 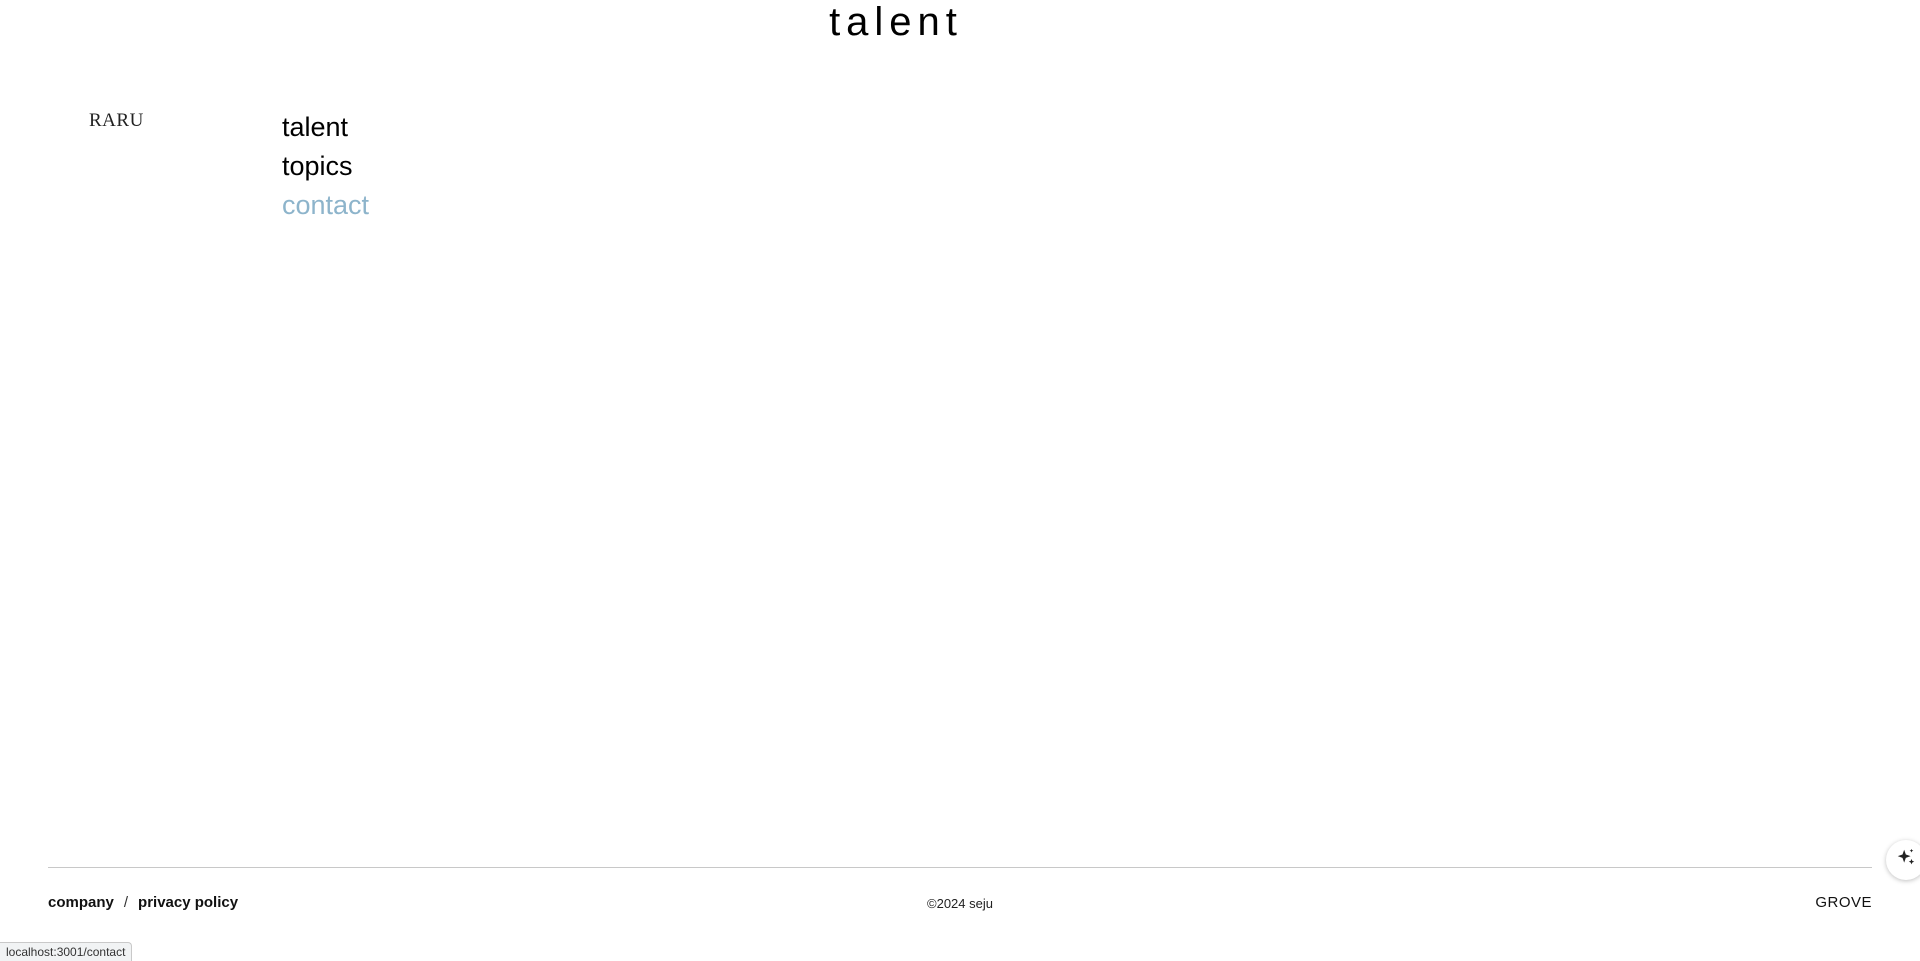 I want to click on footer-divider, so click(x=960, y=867).